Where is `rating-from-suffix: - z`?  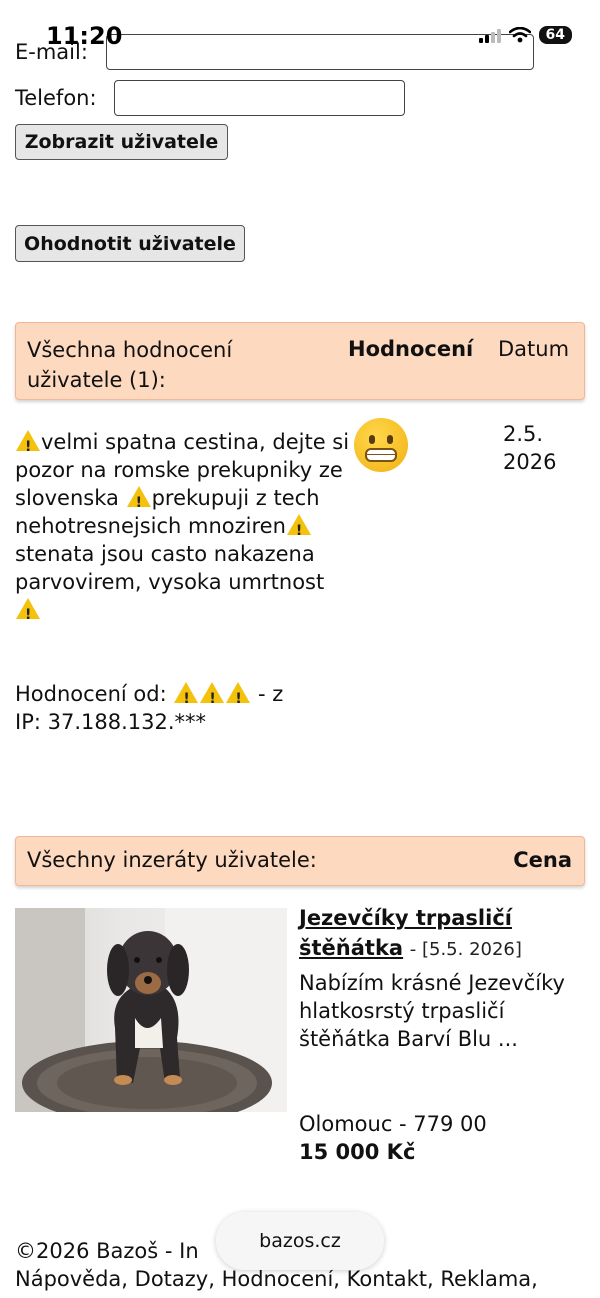 rating-from-suffix: - z is located at coordinates (271, 694).